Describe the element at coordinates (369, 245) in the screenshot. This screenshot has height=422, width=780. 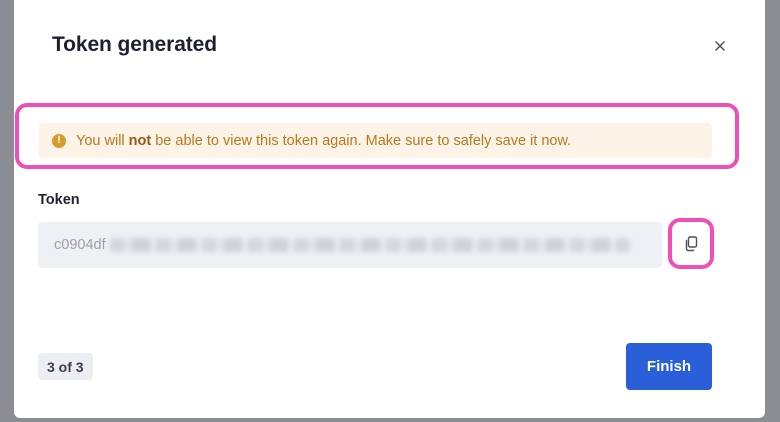
I see `token-redacted-blur` at that location.